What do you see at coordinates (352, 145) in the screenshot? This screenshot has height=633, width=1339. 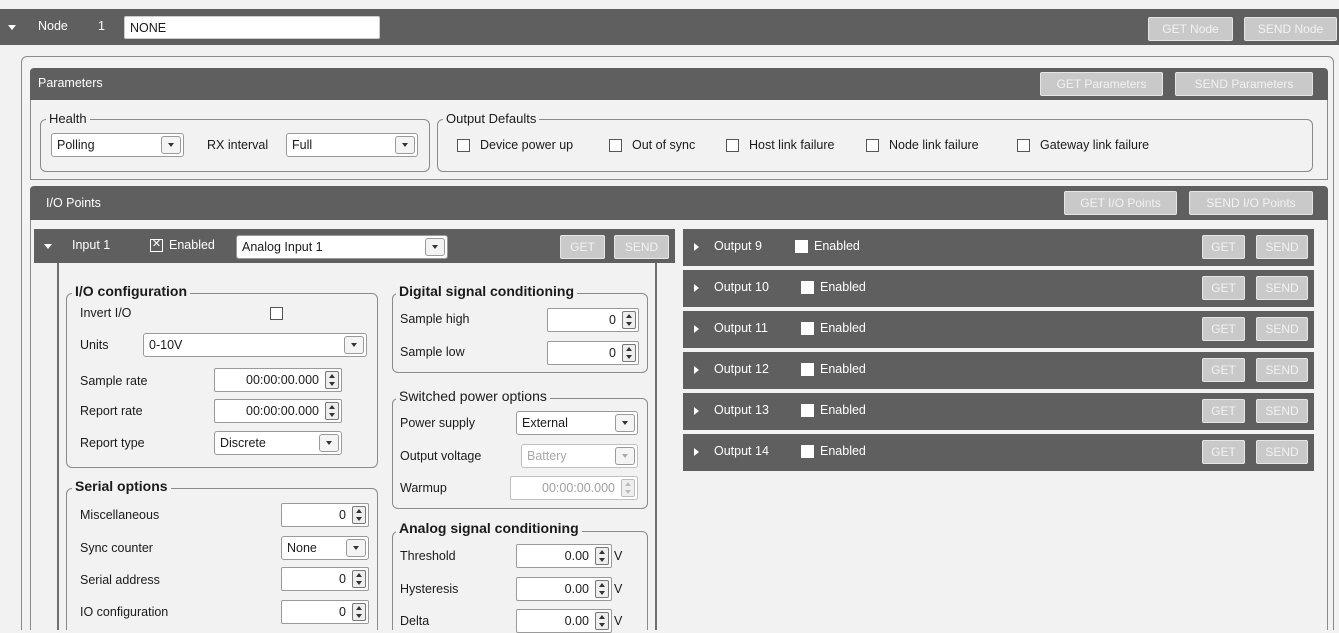 I see `rx-interval-select: Full` at bounding box center [352, 145].